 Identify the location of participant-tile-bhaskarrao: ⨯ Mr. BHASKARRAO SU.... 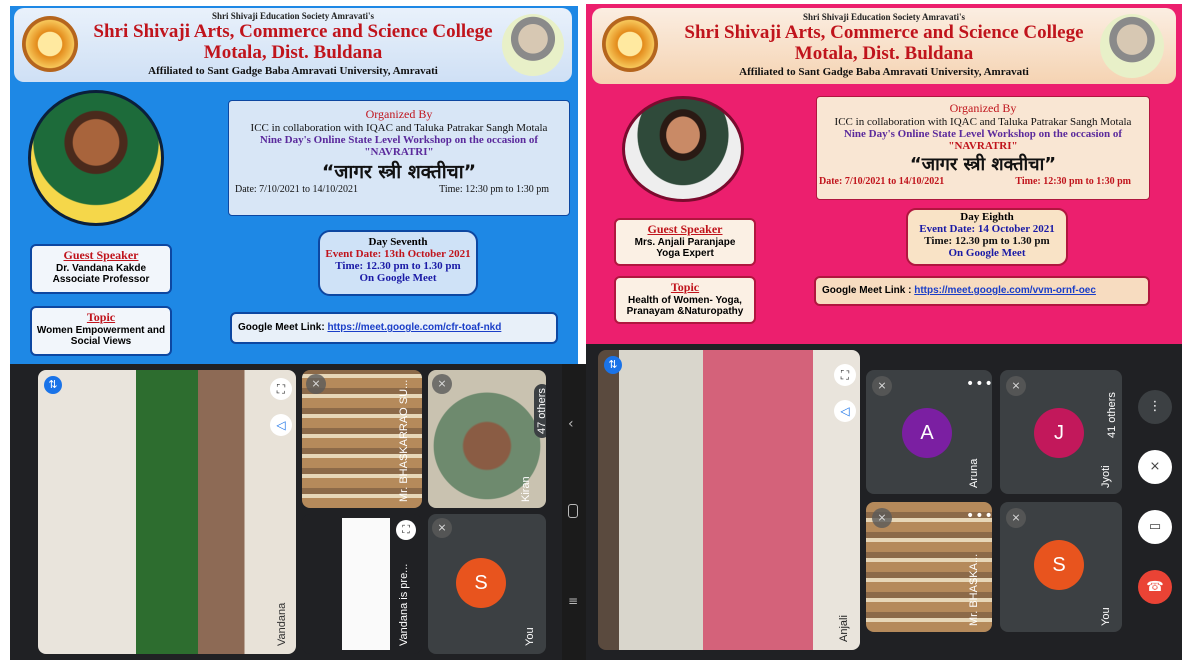
(362, 439).